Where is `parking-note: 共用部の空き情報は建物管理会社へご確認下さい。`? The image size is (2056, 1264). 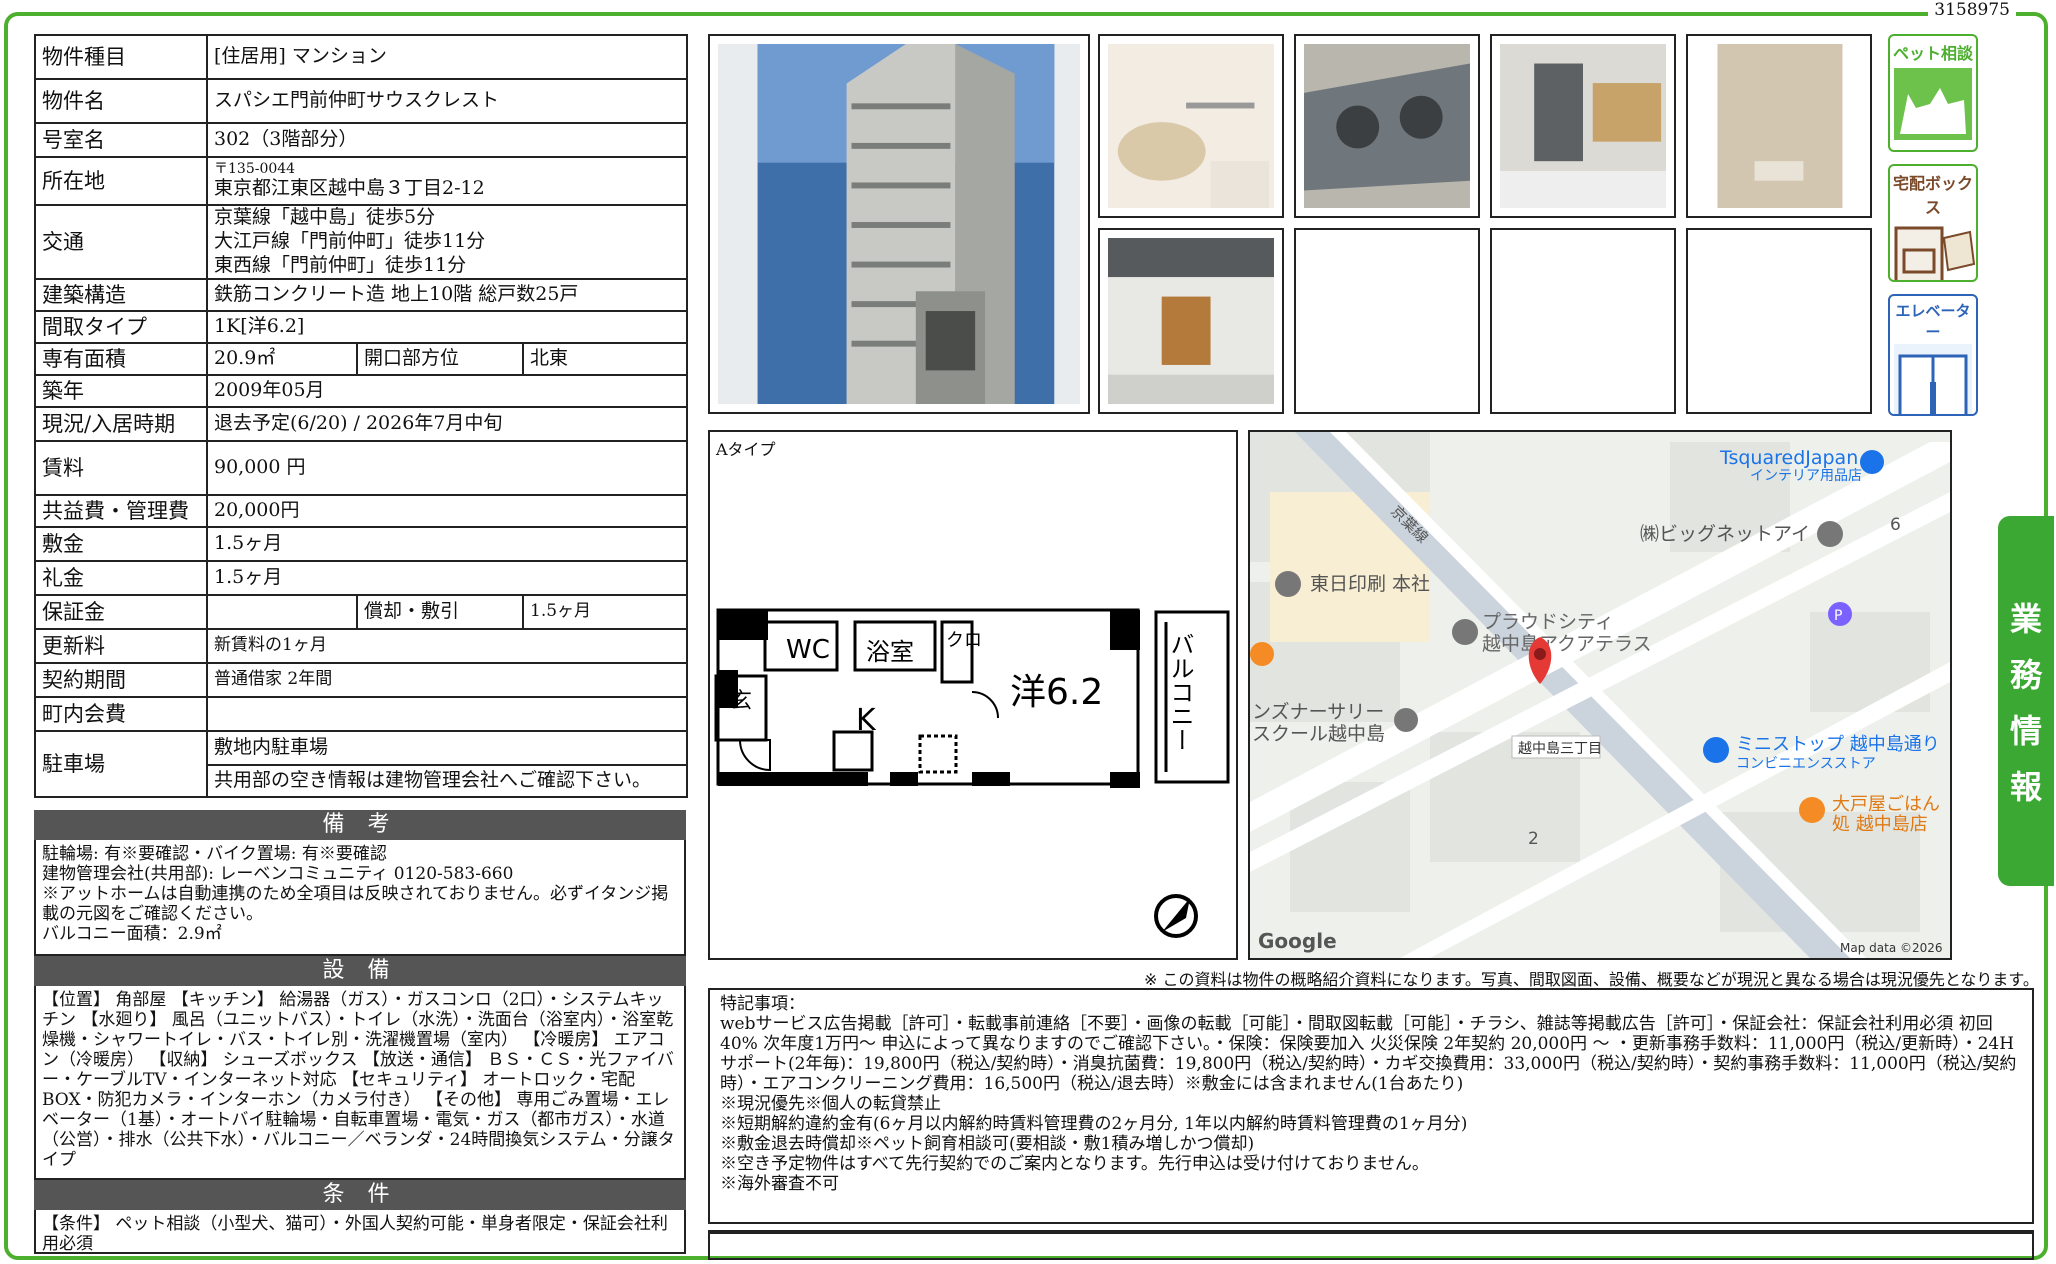
parking-note: 共用部の空き情報は建物管理会社へご確認下さい。 is located at coordinates (447, 781).